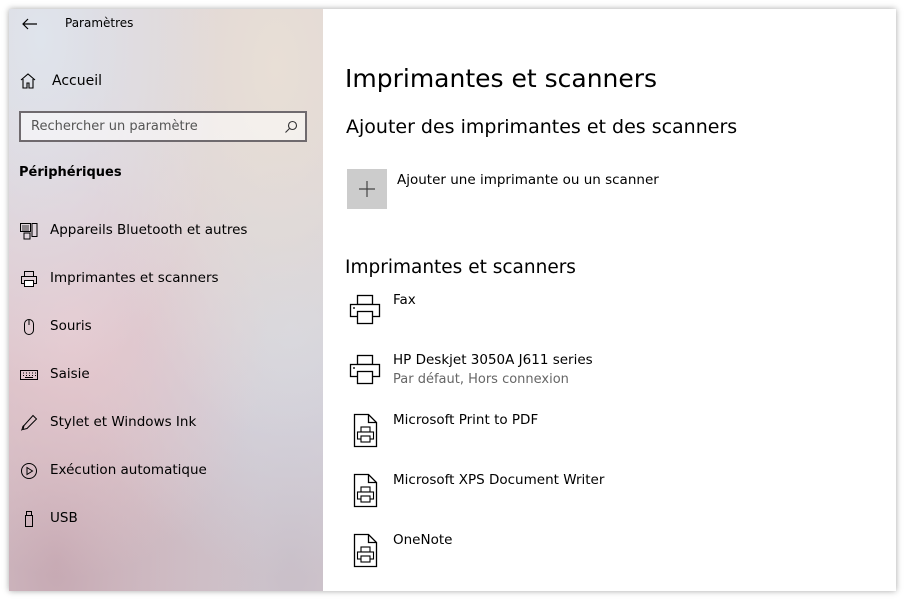  What do you see at coordinates (528, 180) in the screenshot?
I see `add-printer-label: Ajouter une imprimante ou un scanner` at bounding box center [528, 180].